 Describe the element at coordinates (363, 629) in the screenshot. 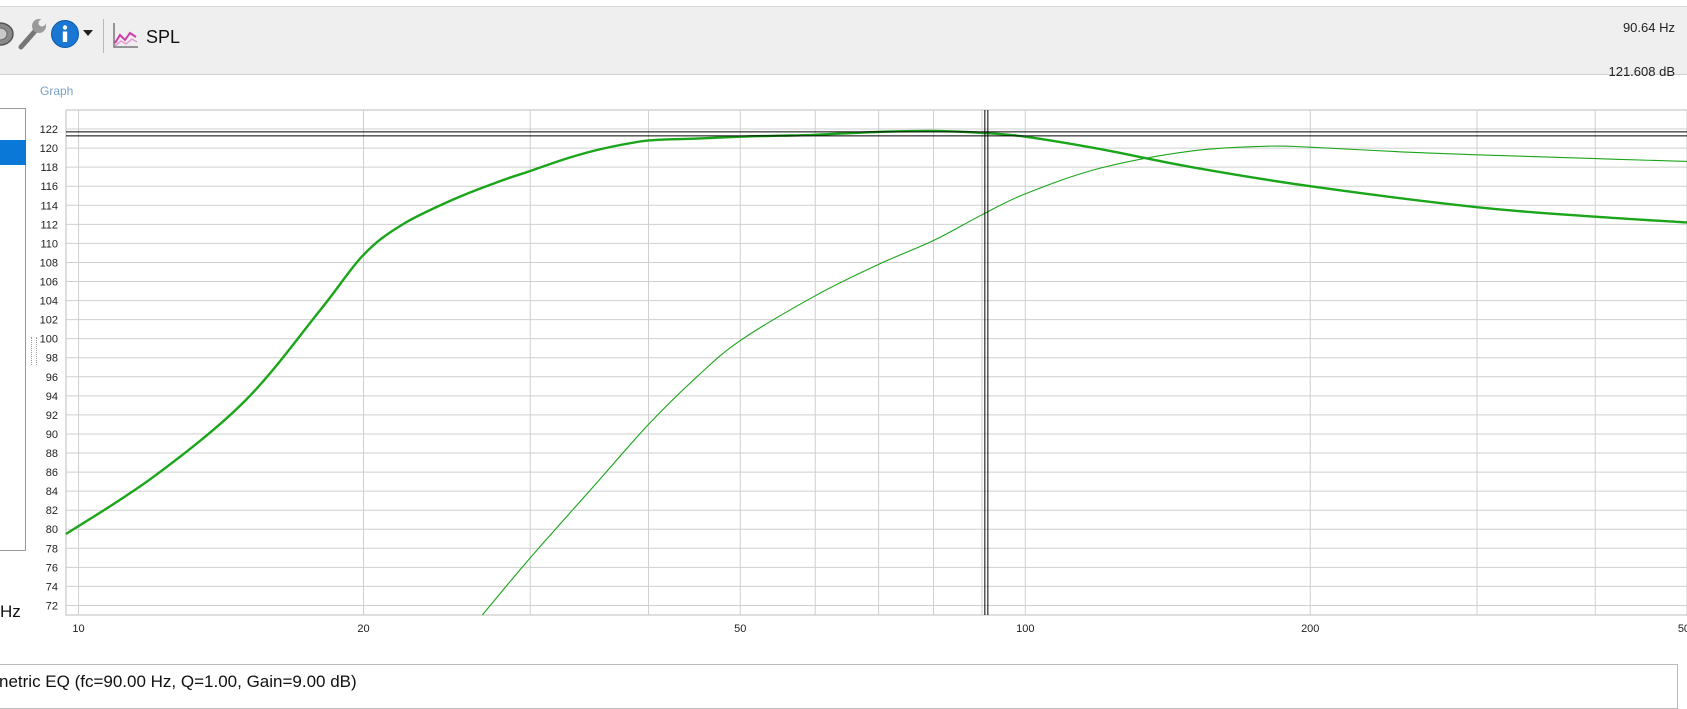

I see `x-tick-label: 20` at that location.